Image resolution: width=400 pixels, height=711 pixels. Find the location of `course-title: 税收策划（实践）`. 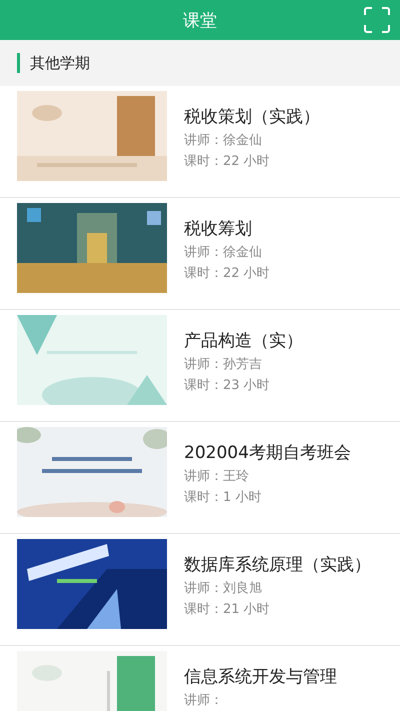

course-title: 税收策划（实践） is located at coordinates (252, 116).